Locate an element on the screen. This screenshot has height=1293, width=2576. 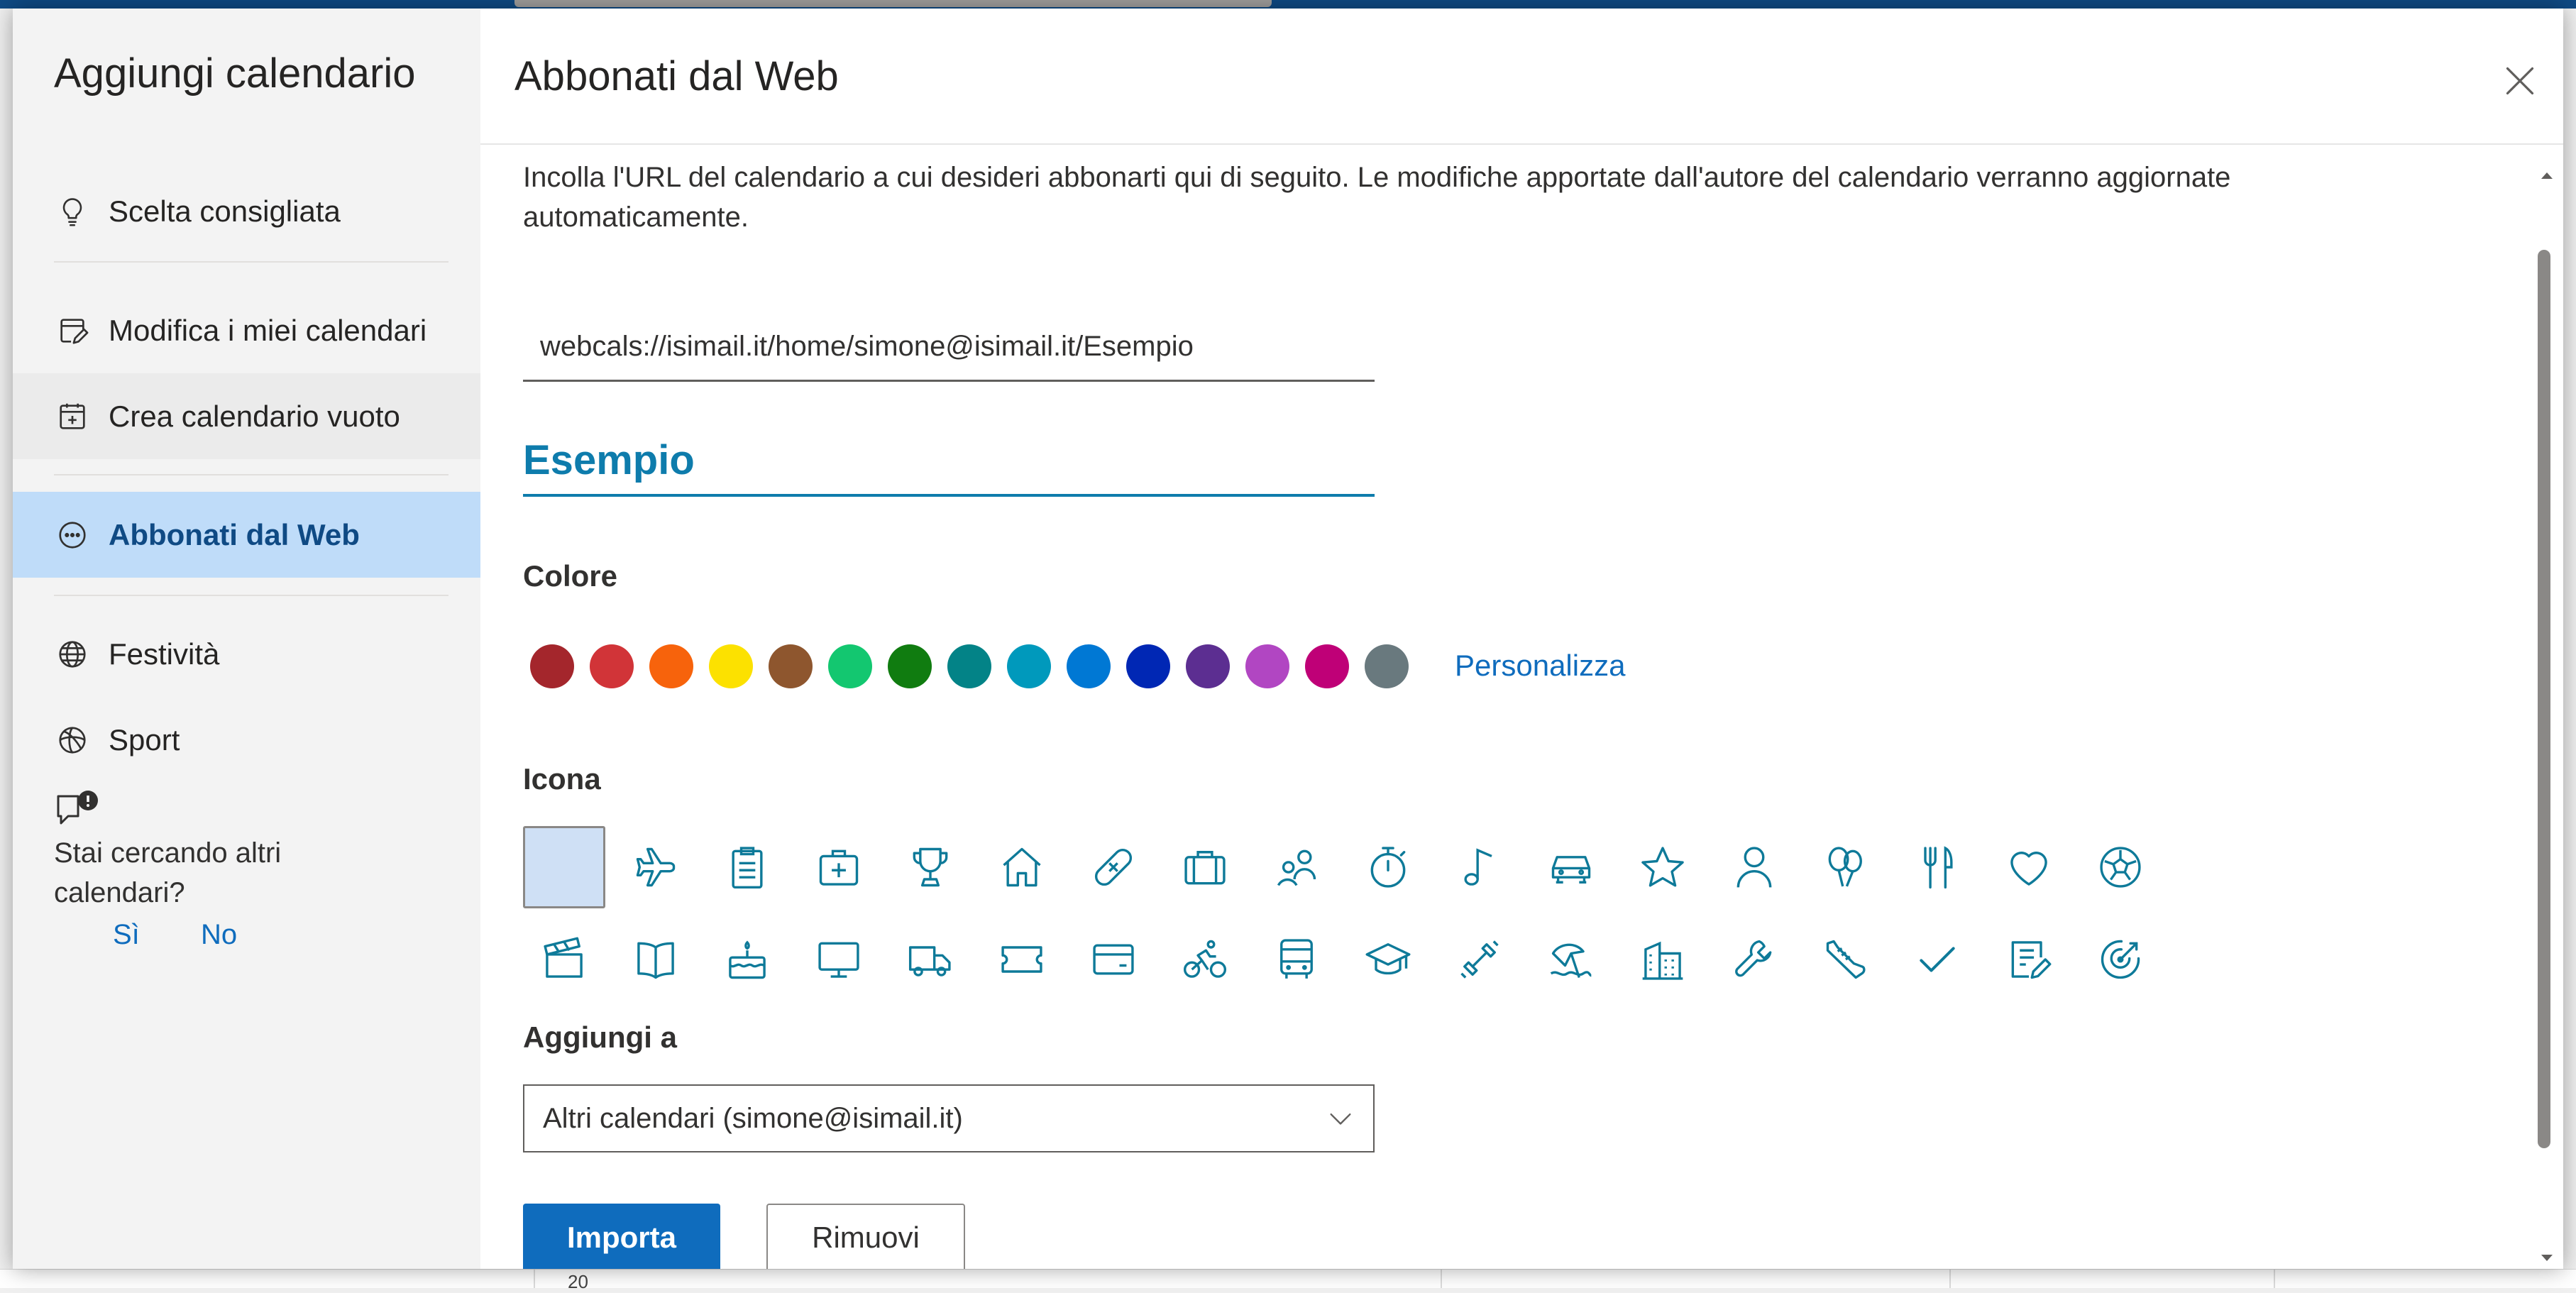
icon-option-cyclist is located at coordinates (1205, 959).